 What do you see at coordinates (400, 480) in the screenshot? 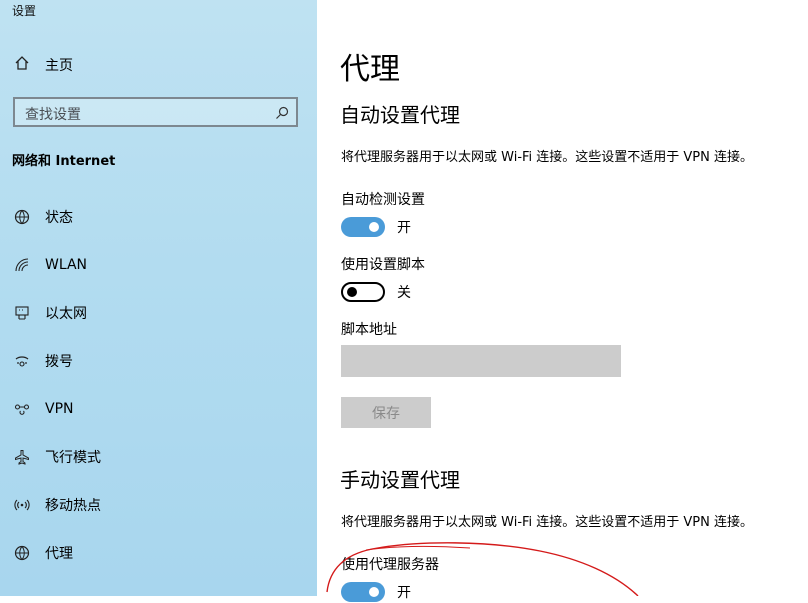
I see `manual-proxy-heading: 手动设置代理` at bounding box center [400, 480].